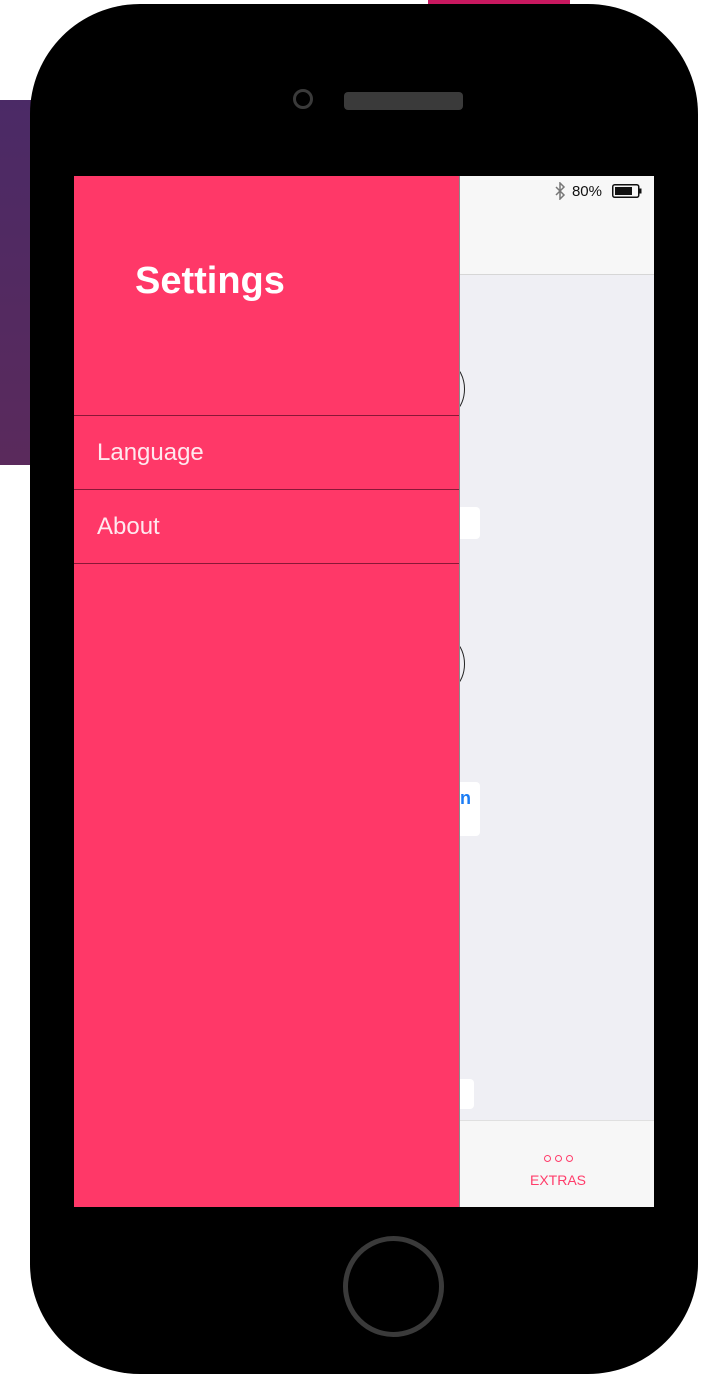 The height and width of the screenshot is (1374, 715). Describe the element at coordinates (627, 191) in the screenshot. I see `battery-icon` at that location.